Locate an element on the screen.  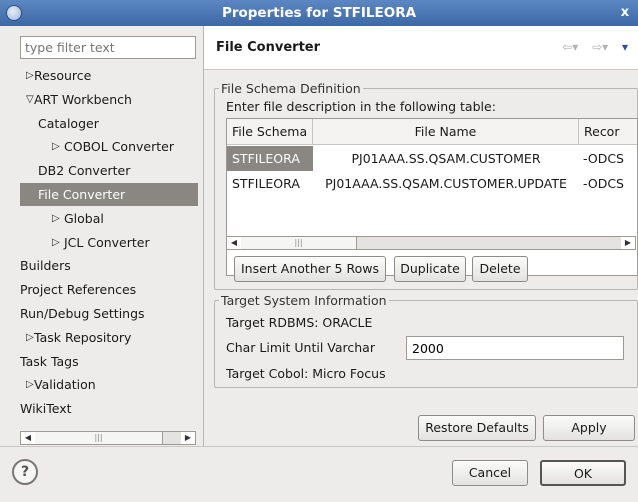
page-title: File Converter is located at coordinates (268, 47).